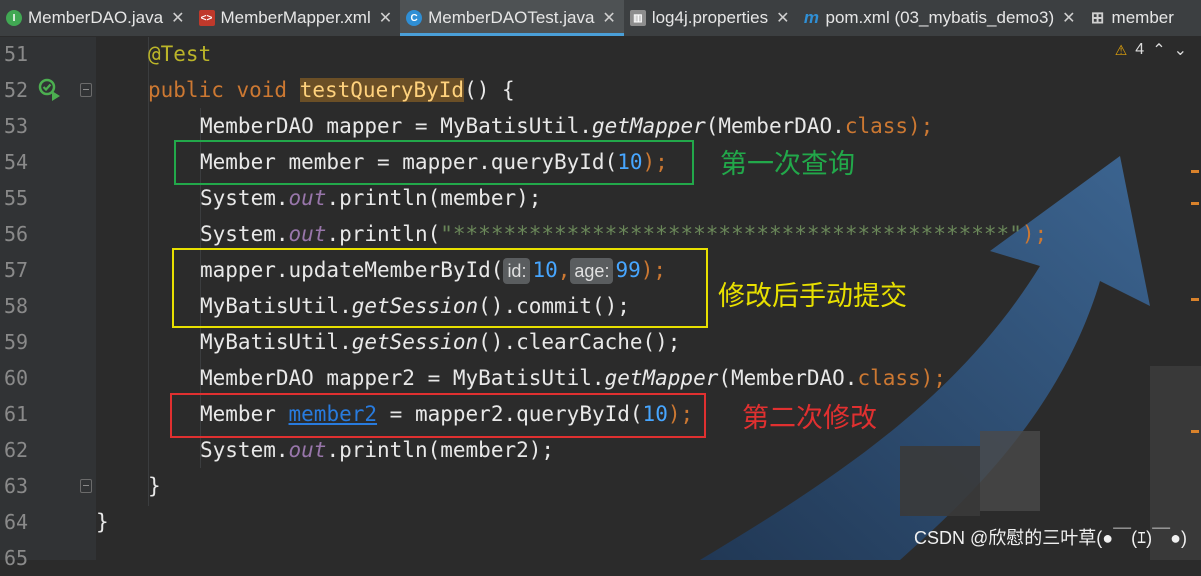  I want to click on tab-pom: m pom.xml (03_mybatis_demo3) ✕, so click(940, 18).